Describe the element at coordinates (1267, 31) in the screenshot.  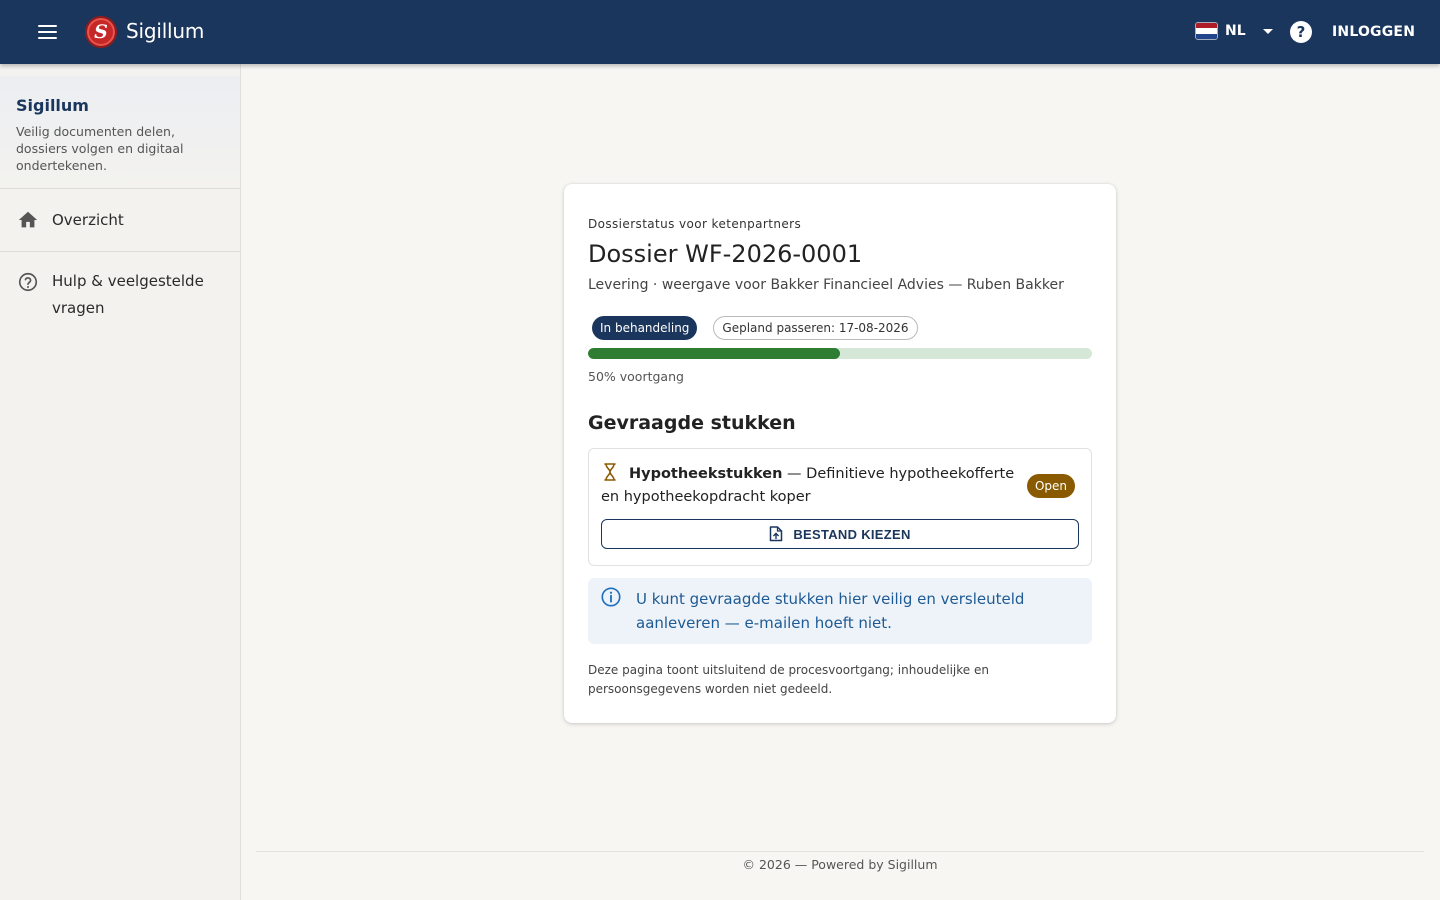
I see `chevron-down-icon` at that location.